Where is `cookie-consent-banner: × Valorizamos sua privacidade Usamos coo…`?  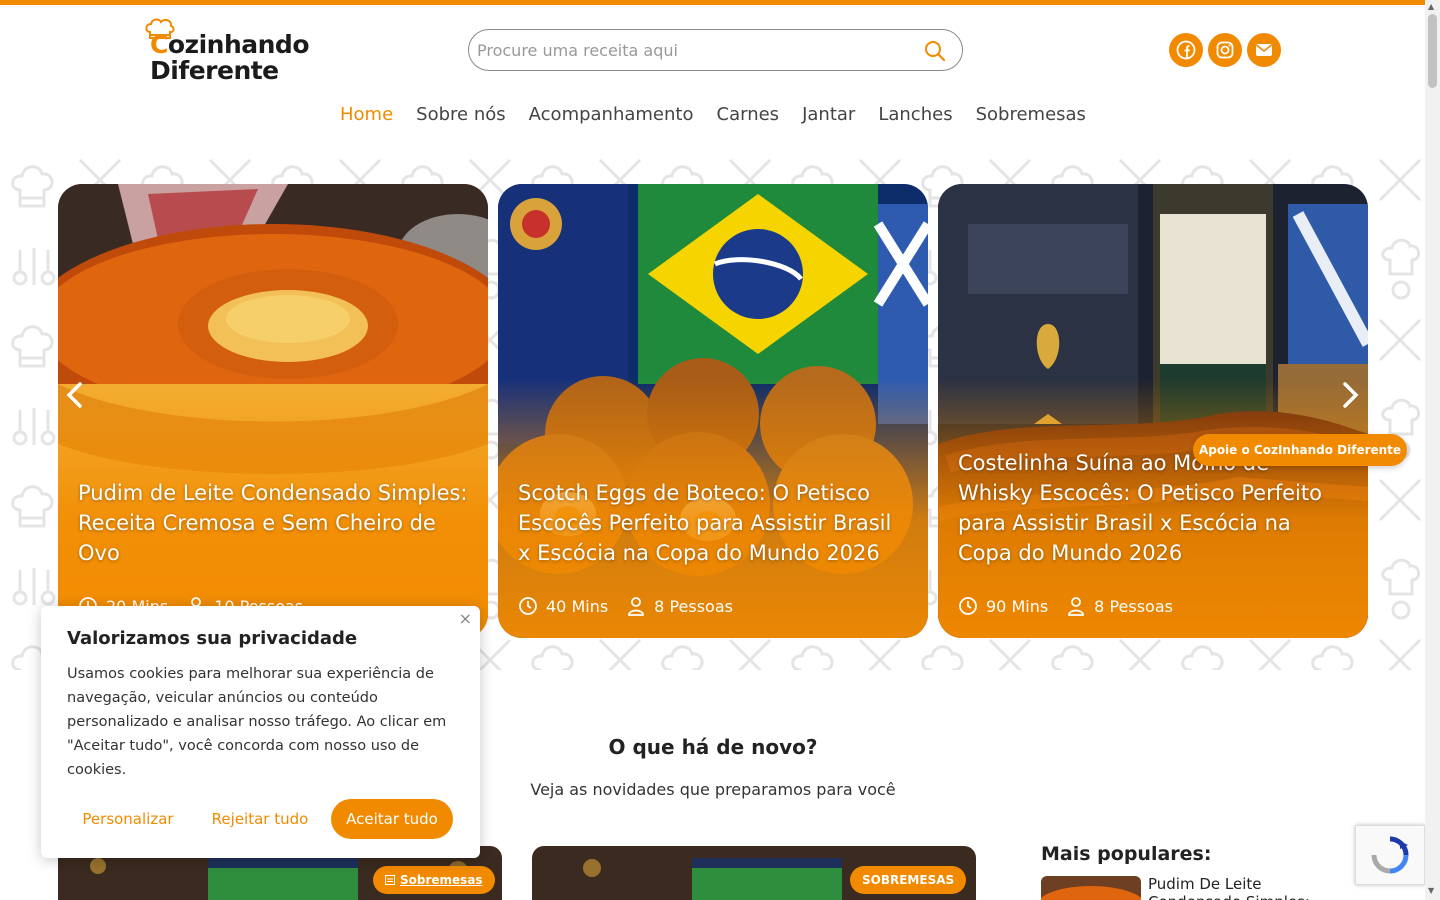
cookie-consent-banner: × Valorizamos sua privacidade Usamos coo… is located at coordinates (260, 732).